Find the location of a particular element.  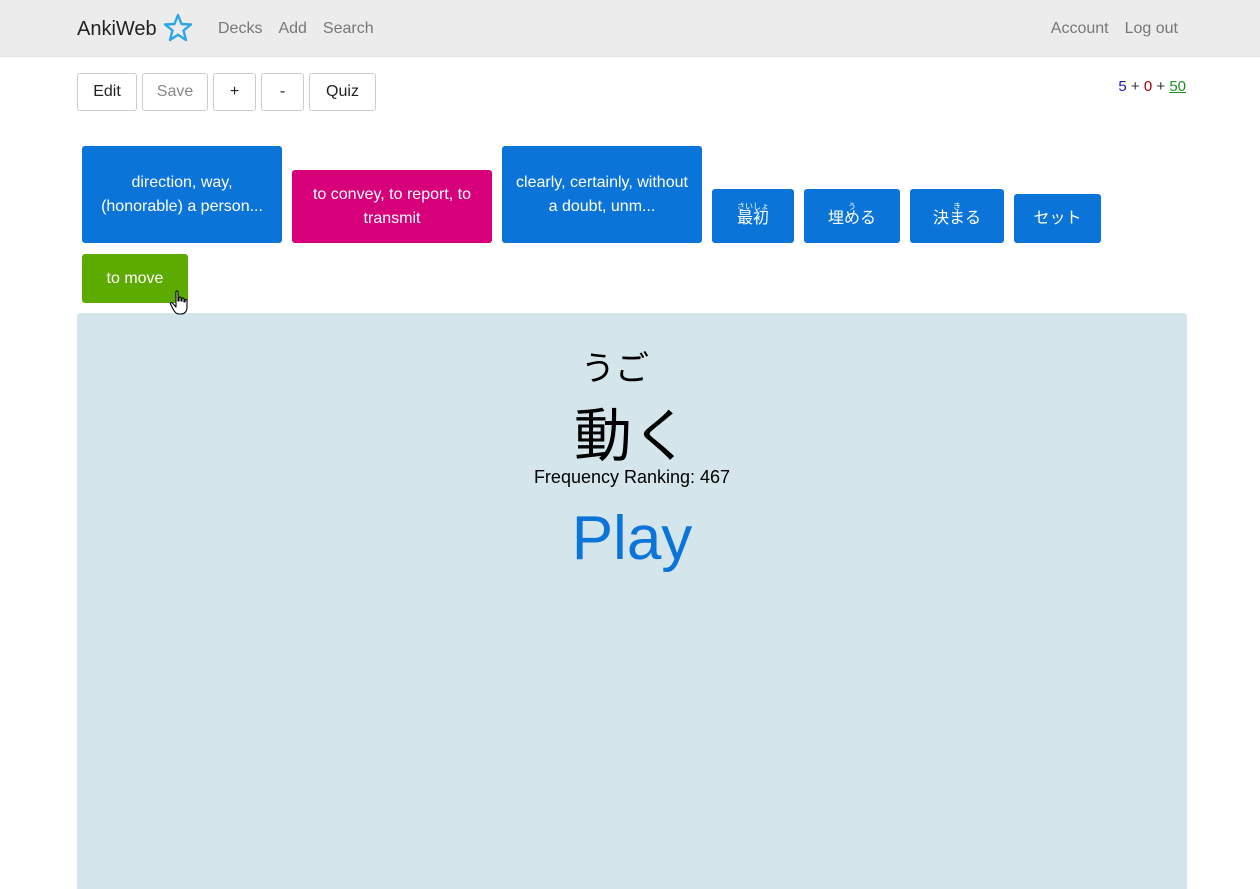

nav-decks: Decks is located at coordinates (240, 29).